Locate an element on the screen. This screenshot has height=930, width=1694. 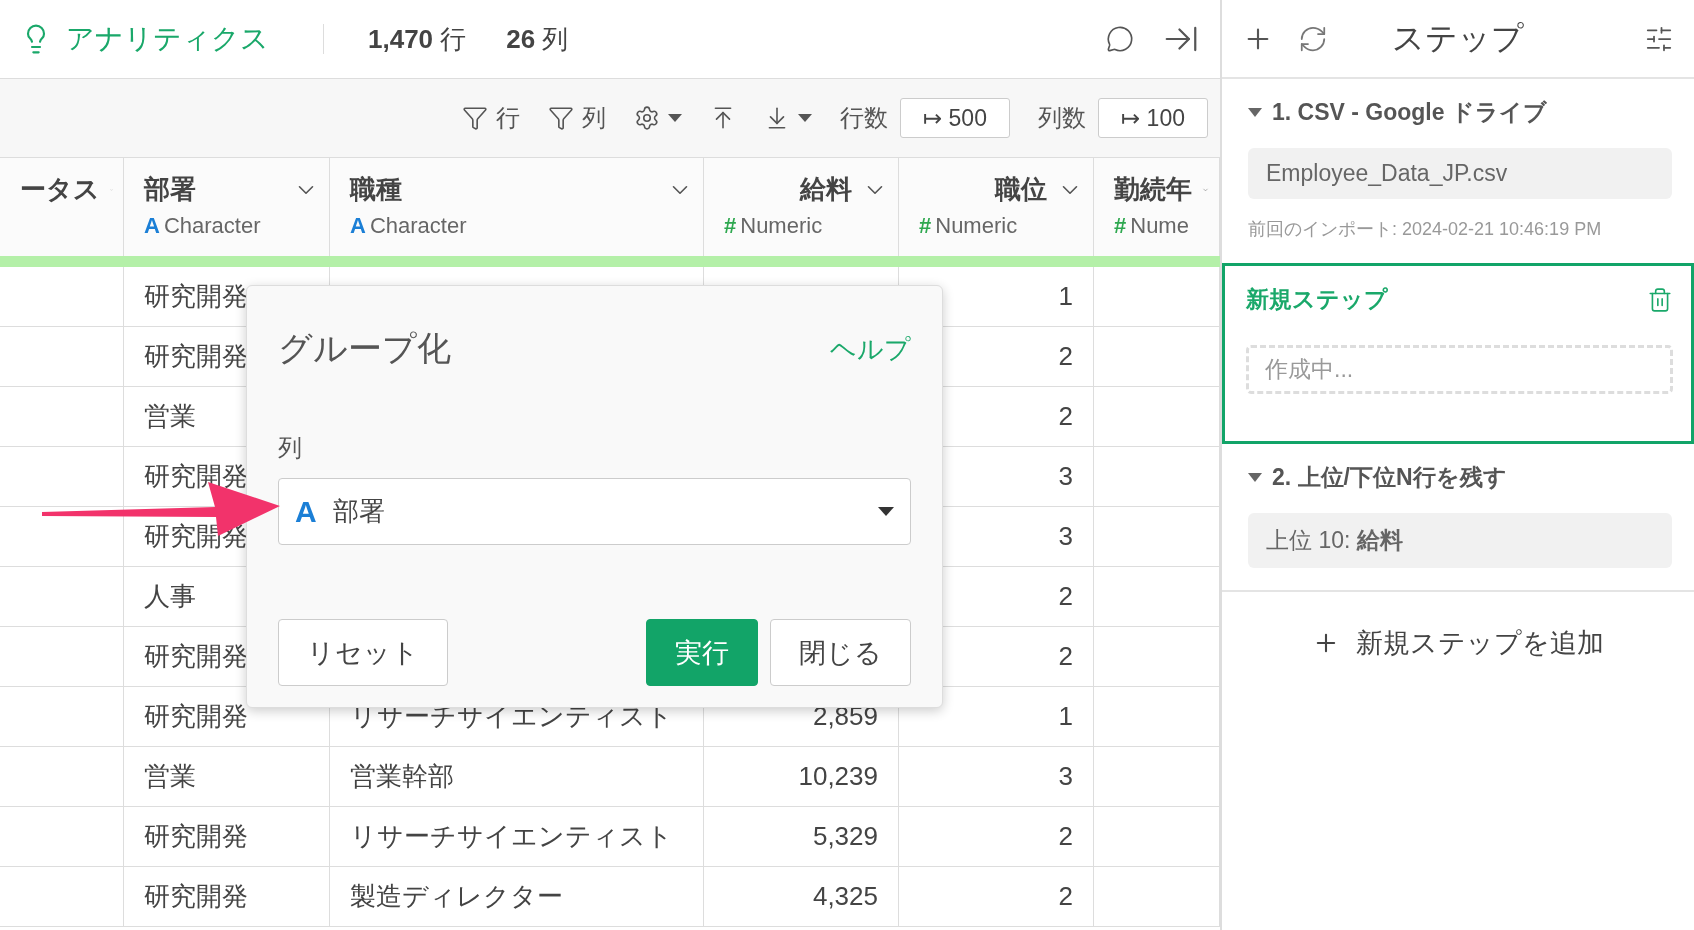
table-cell: 4,325 is located at coordinates (801, 897).